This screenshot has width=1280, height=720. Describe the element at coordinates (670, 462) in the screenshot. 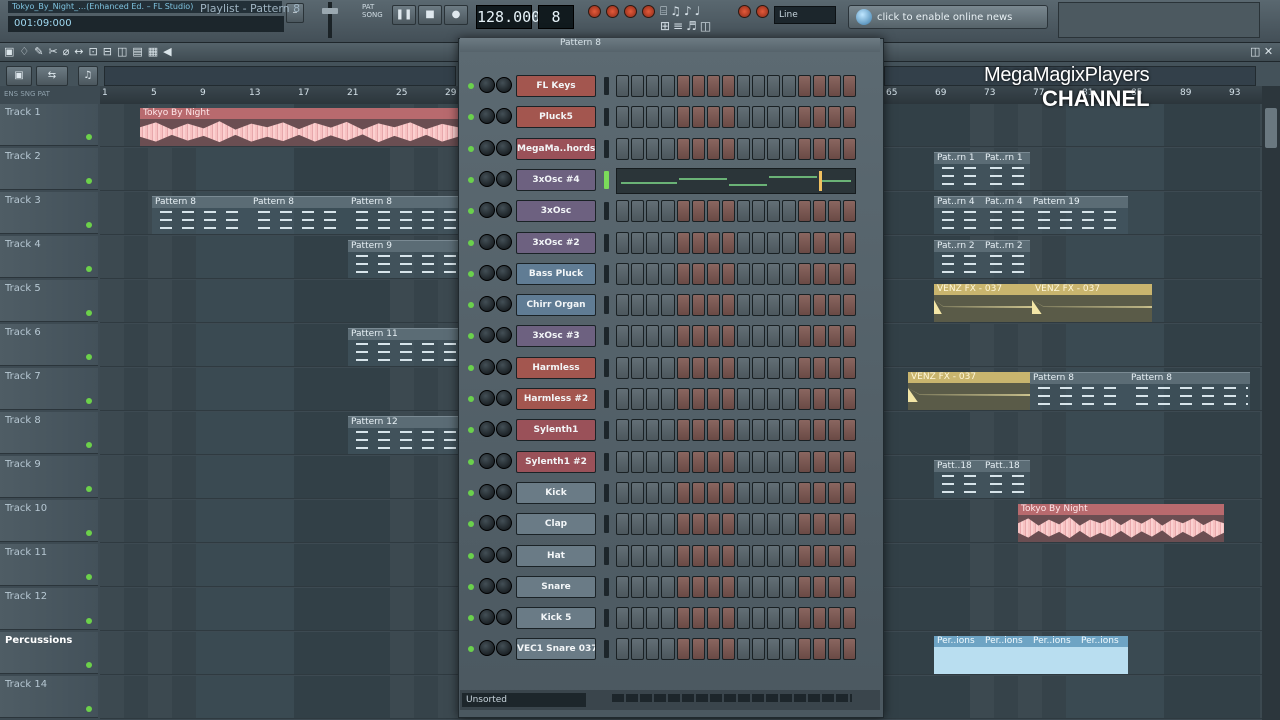

I see `channel-row: Sylenth1 #2` at that location.